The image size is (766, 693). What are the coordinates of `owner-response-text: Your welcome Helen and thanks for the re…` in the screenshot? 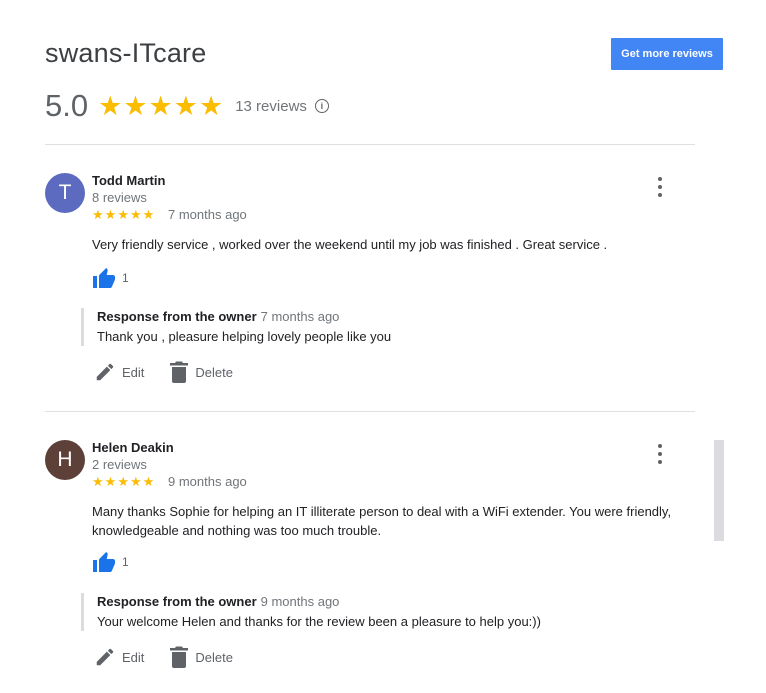 It's located at (319, 621).